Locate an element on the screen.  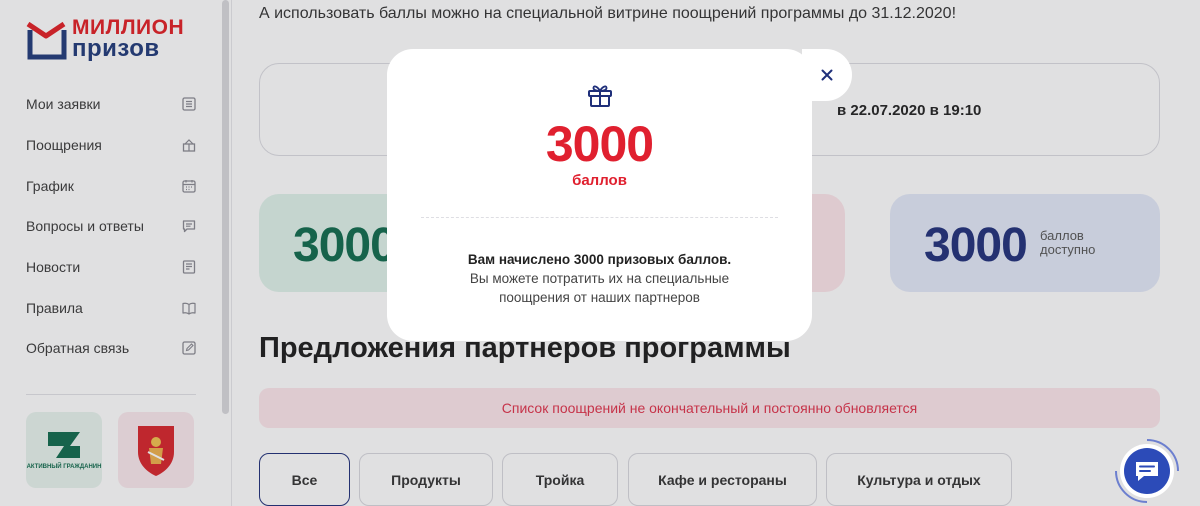
chat-icon is located at coordinates (1147, 471).